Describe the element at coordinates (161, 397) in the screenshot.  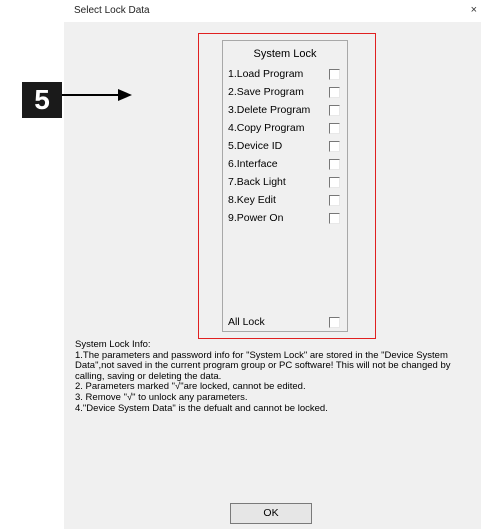
I see `info-line: 3. Remove "√" to unlock any parameters.` at that location.